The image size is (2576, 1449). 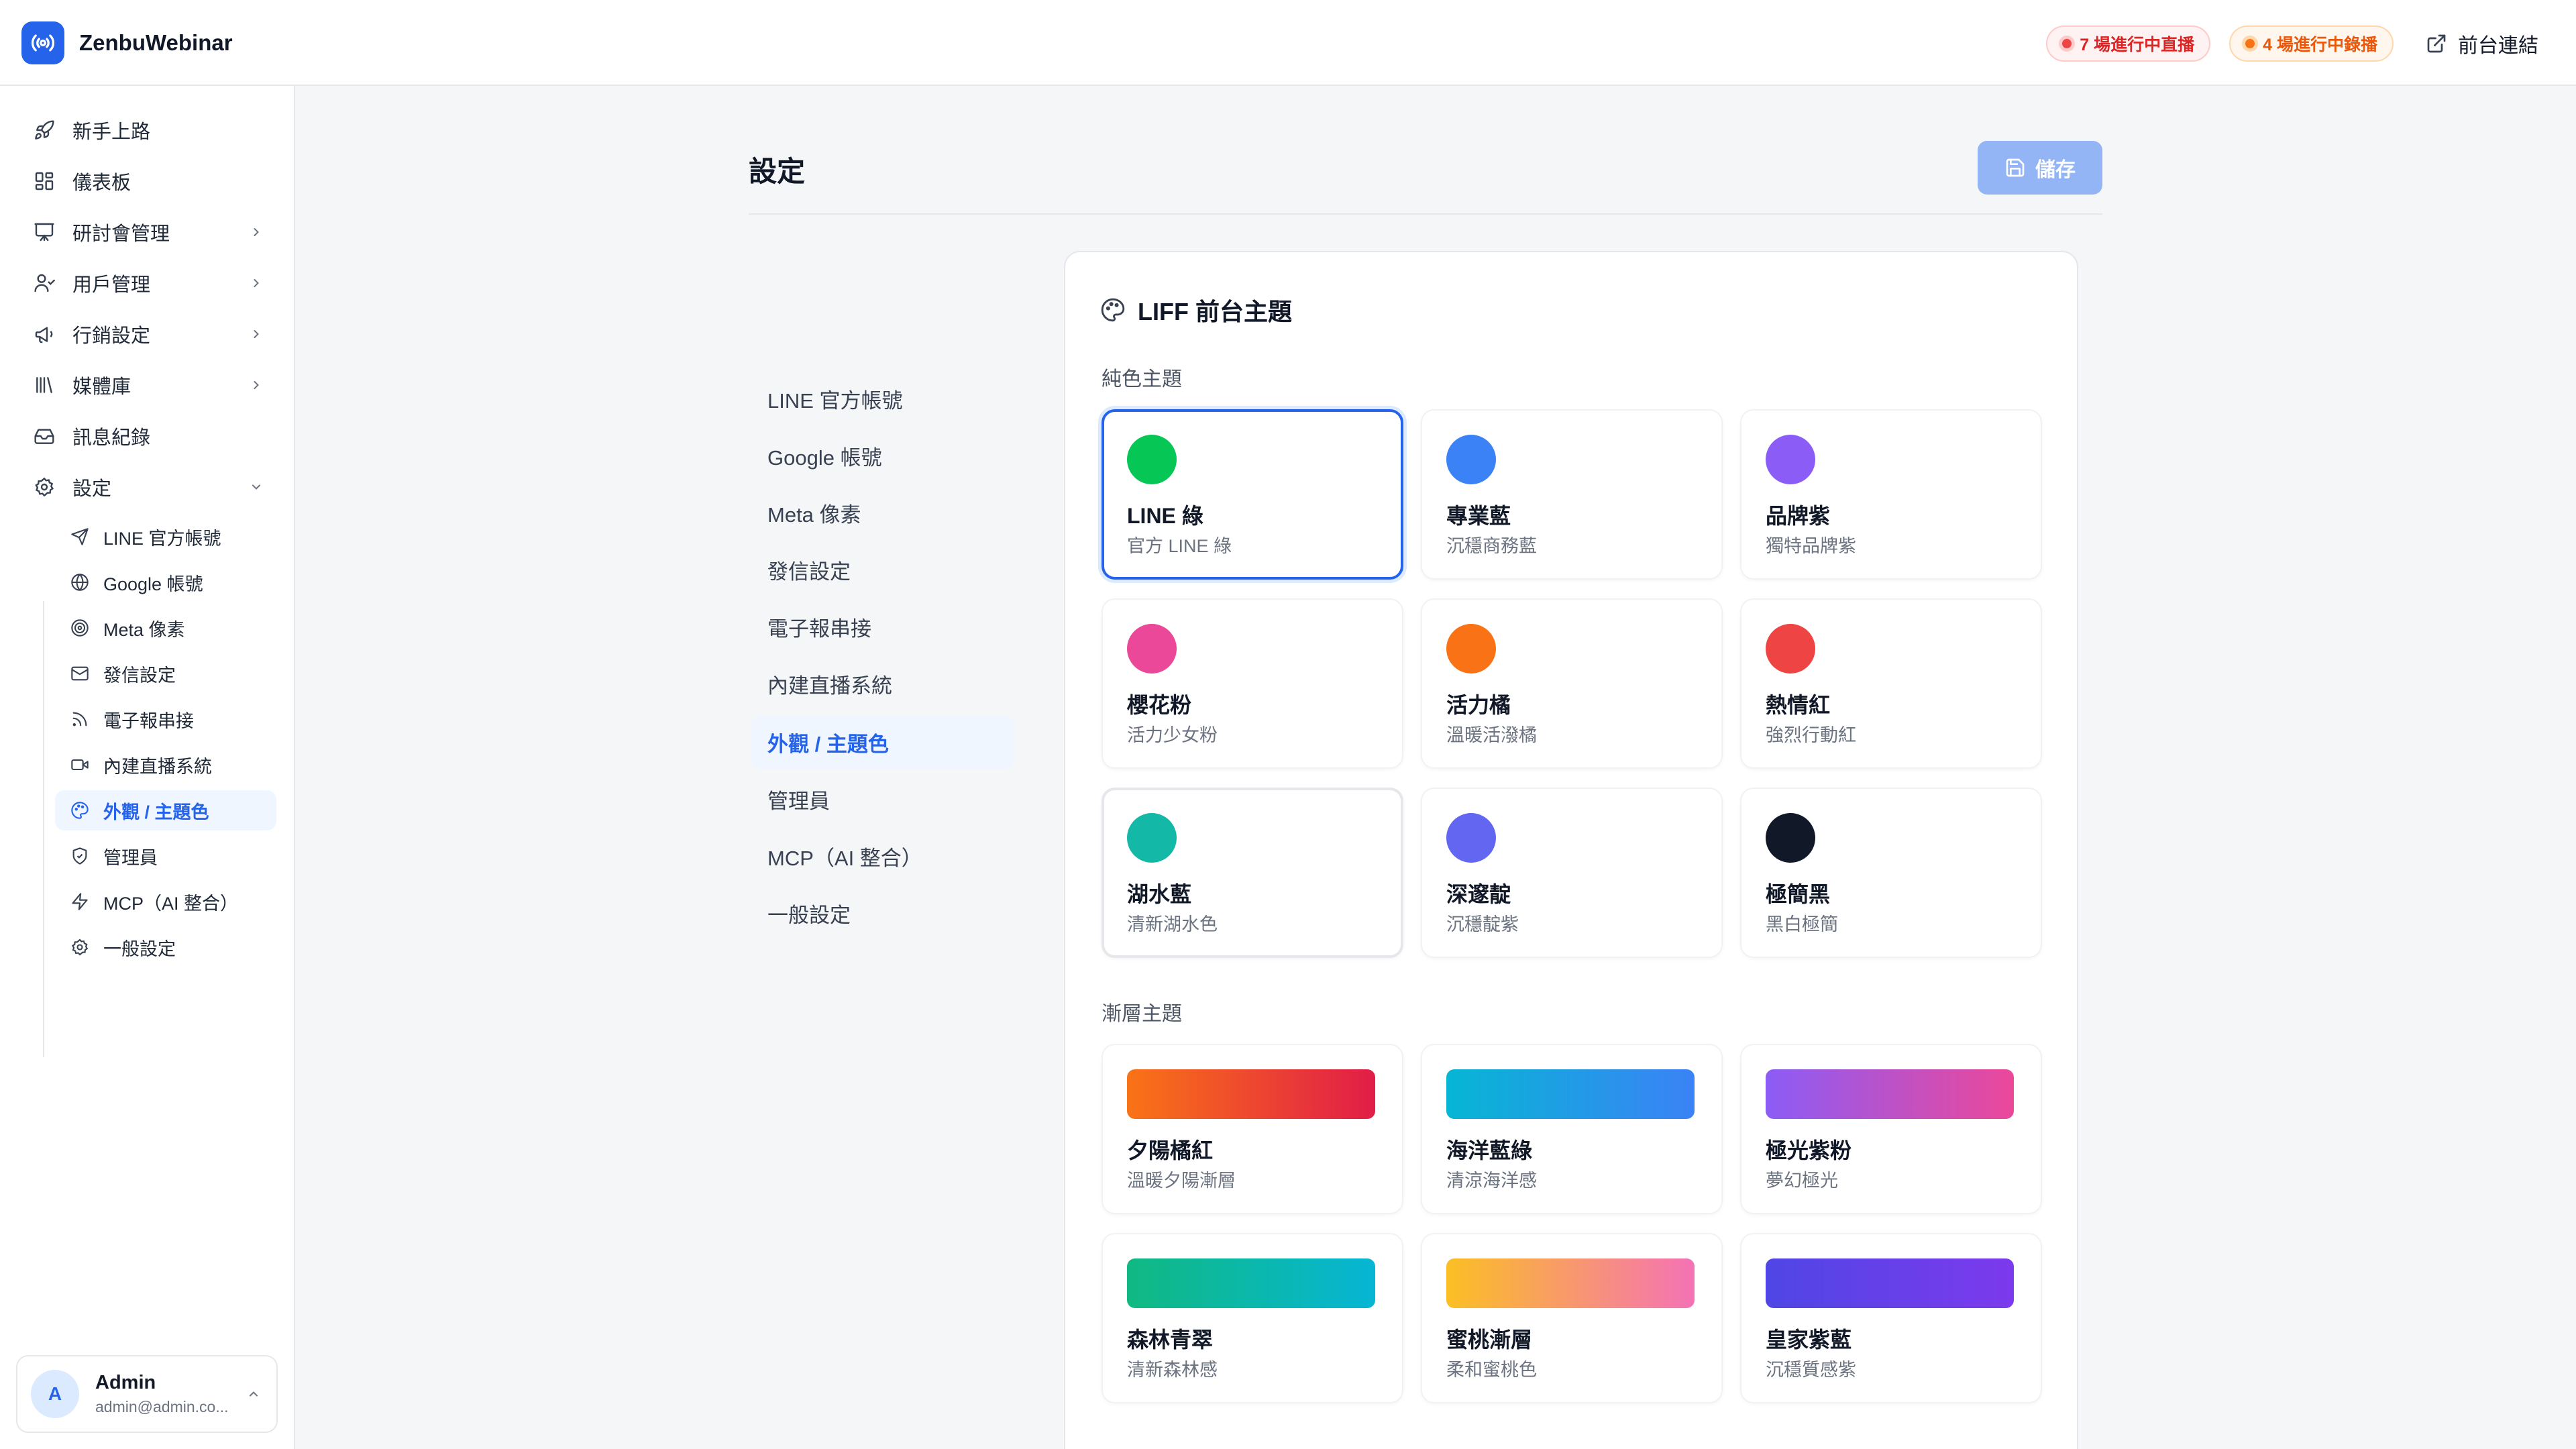 What do you see at coordinates (80, 902) in the screenshot?
I see `bolt-icon` at bounding box center [80, 902].